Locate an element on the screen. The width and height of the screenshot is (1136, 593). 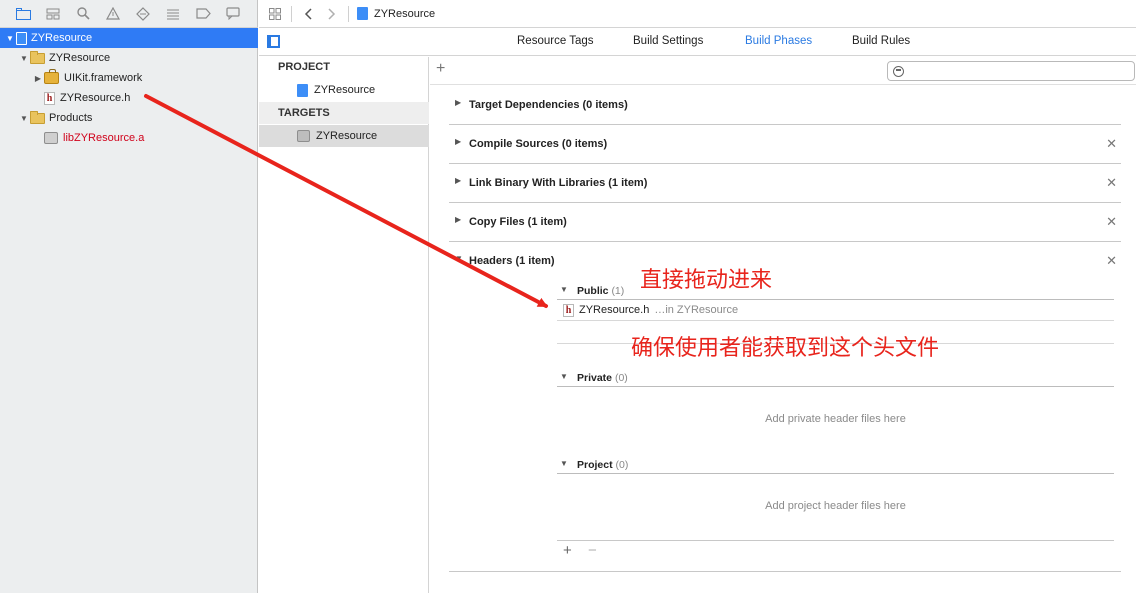
tab-build-settings: Build Settings is located at coordinates (668, 41).